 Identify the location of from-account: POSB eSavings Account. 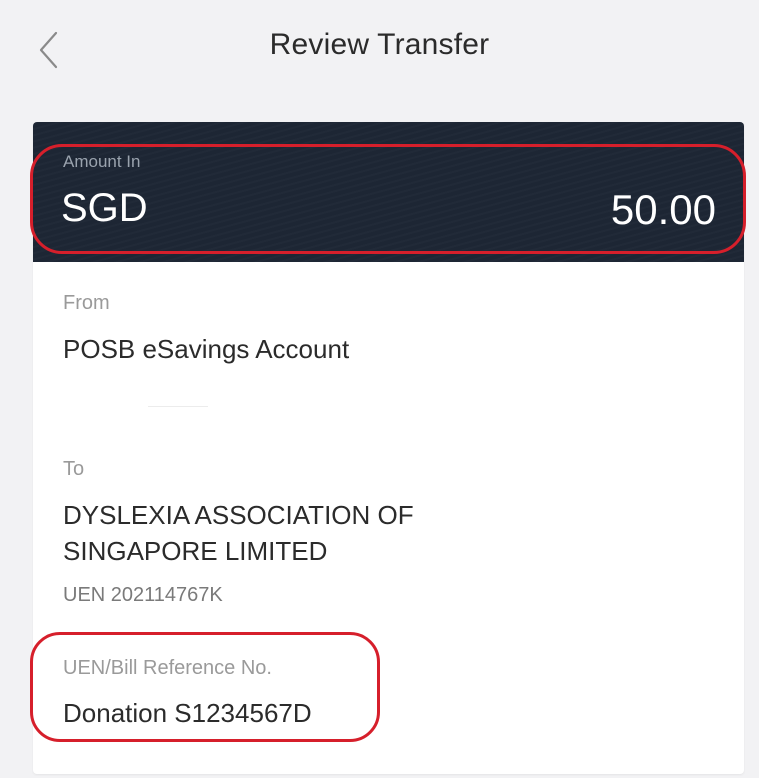
(206, 349).